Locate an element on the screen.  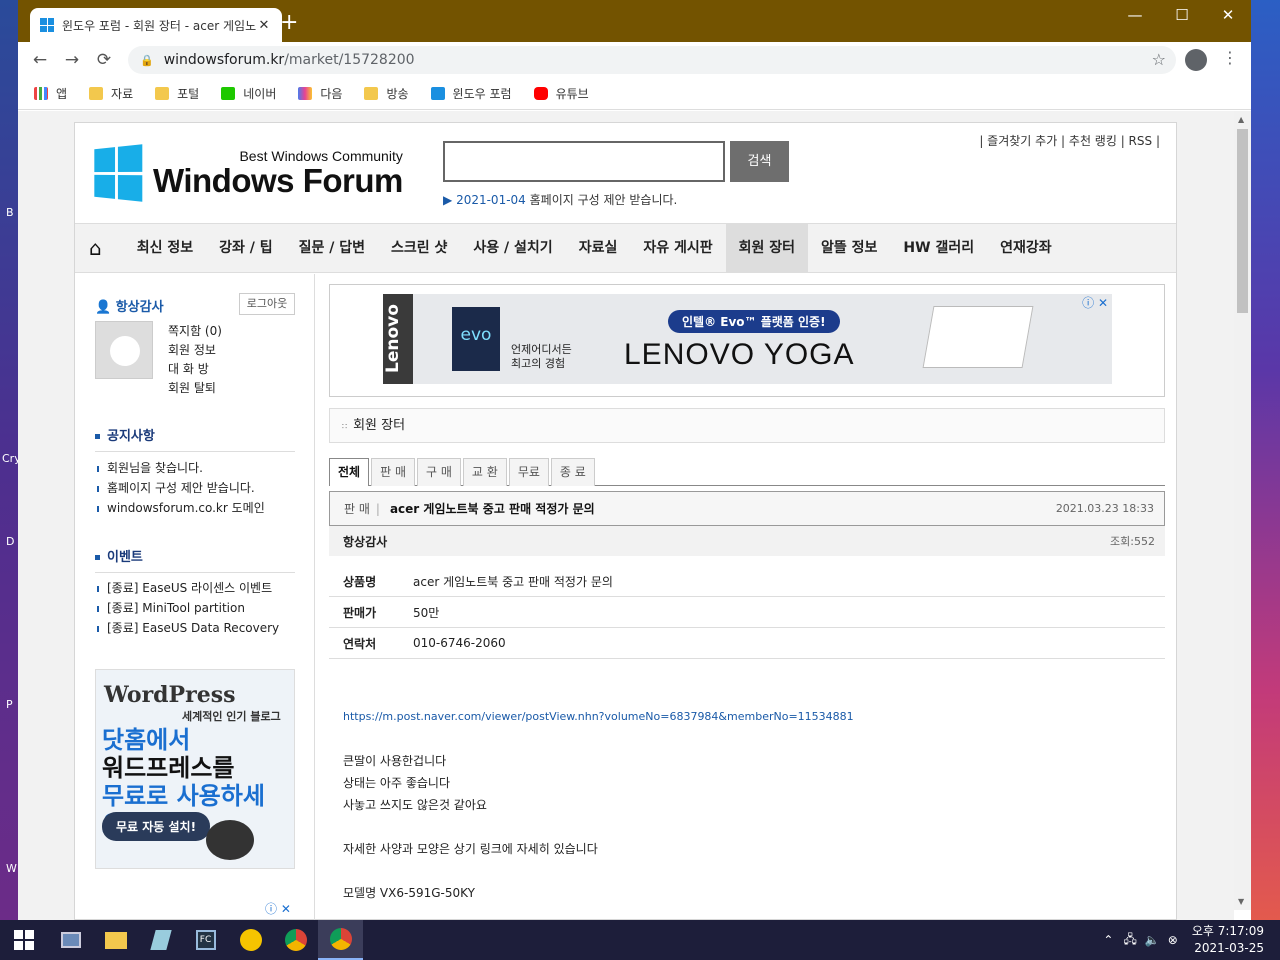
taskbar-app-fc: FC is located at coordinates (205, 940).